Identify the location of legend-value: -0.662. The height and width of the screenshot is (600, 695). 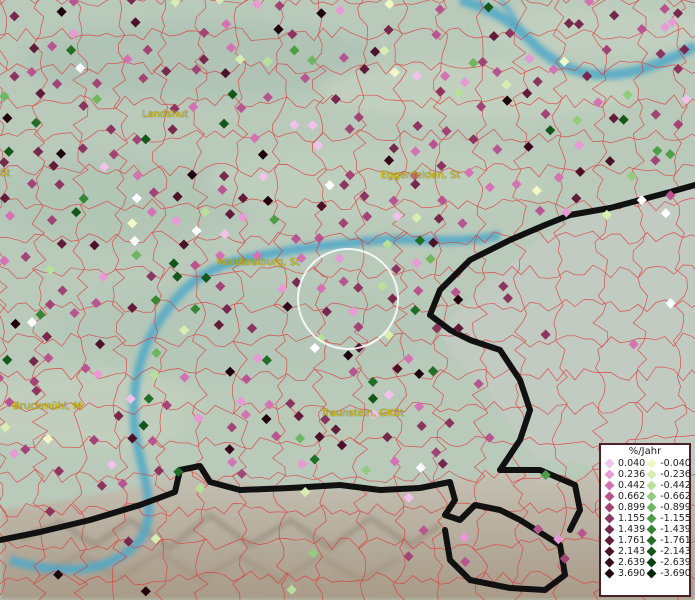
(675, 496).